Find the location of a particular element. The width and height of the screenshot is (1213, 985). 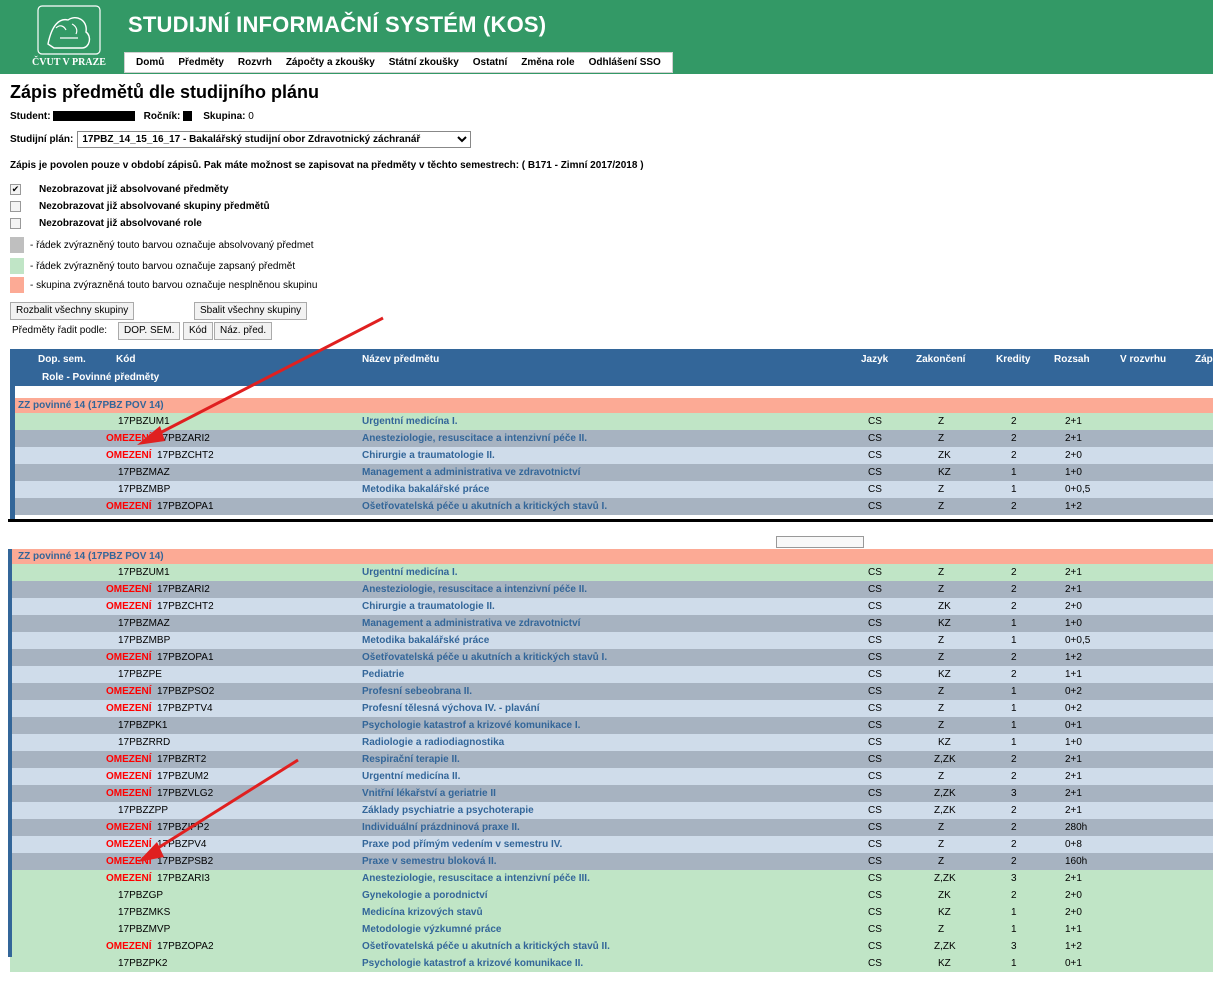

menu-item-rozvrh: Rozvrh is located at coordinates (255, 62).